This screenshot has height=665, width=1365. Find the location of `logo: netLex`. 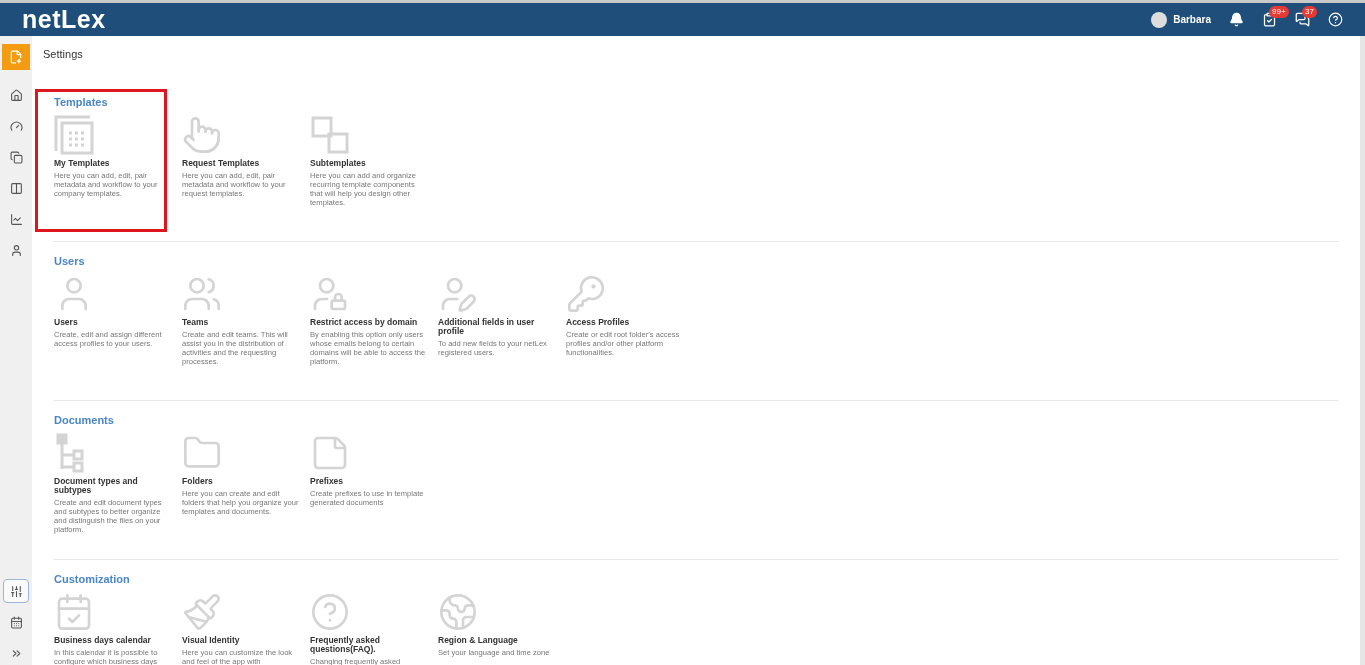

logo: netLex is located at coordinates (64, 19).